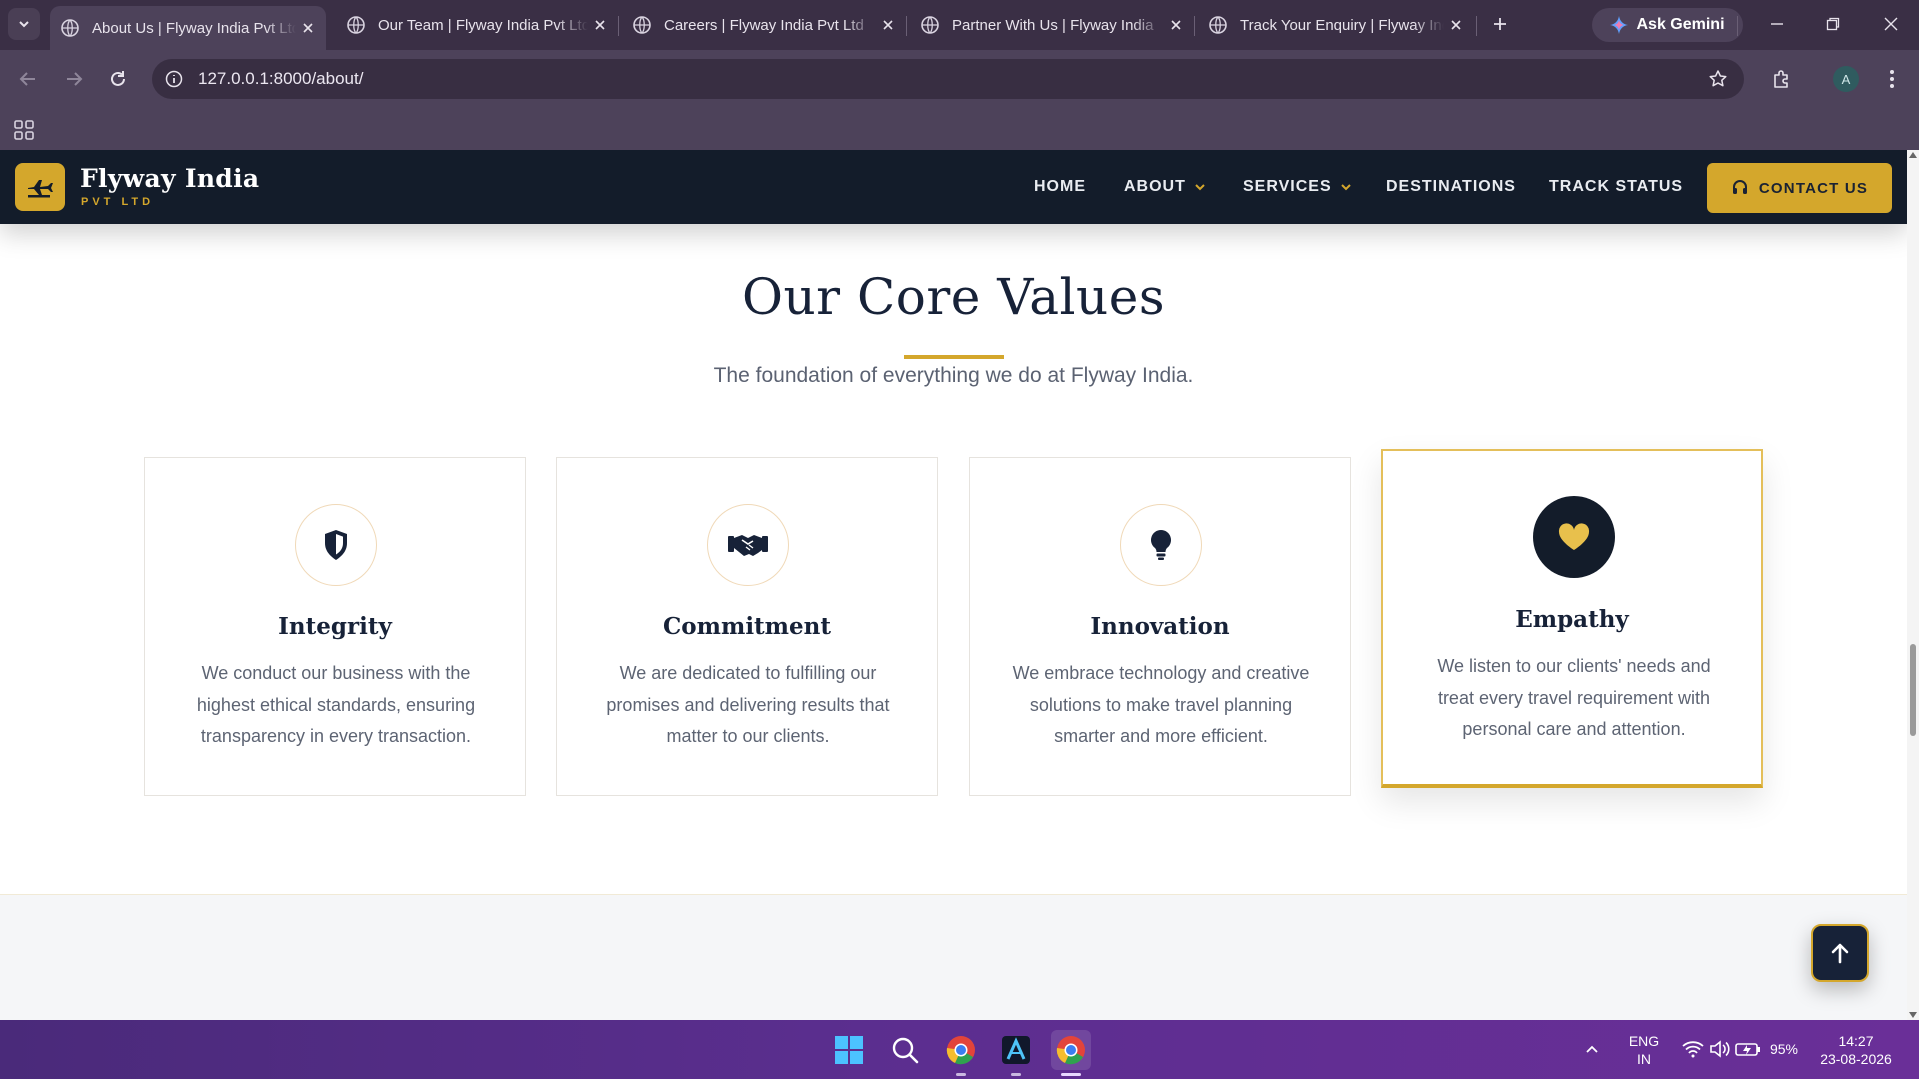  I want to click on tab-title: Partner With Us | Flyway India, so click(1053, 25).